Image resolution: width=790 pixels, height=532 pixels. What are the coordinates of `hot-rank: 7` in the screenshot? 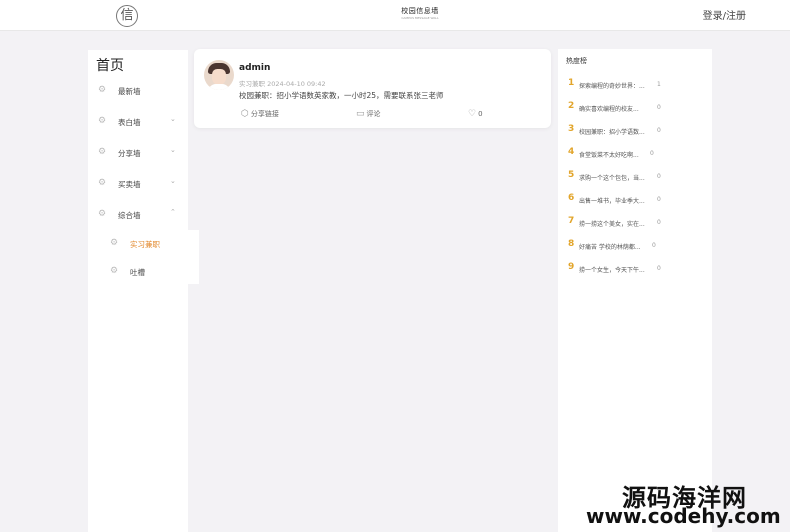 It's located at (571, 221).